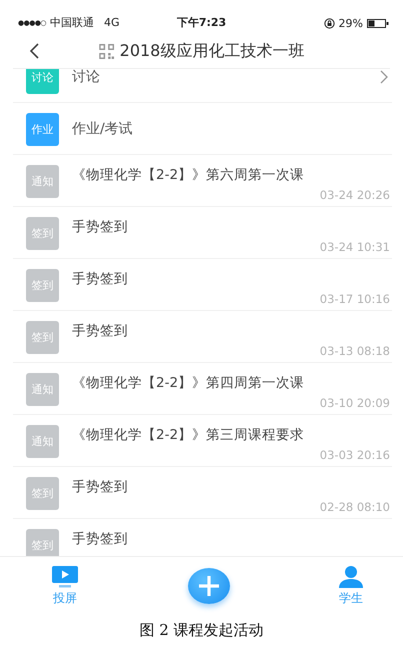 The image size is (403, 648). Describe the element at coordinates (72, 22) in the screenshot. I see `carrier-name: 中国联通` at that location.